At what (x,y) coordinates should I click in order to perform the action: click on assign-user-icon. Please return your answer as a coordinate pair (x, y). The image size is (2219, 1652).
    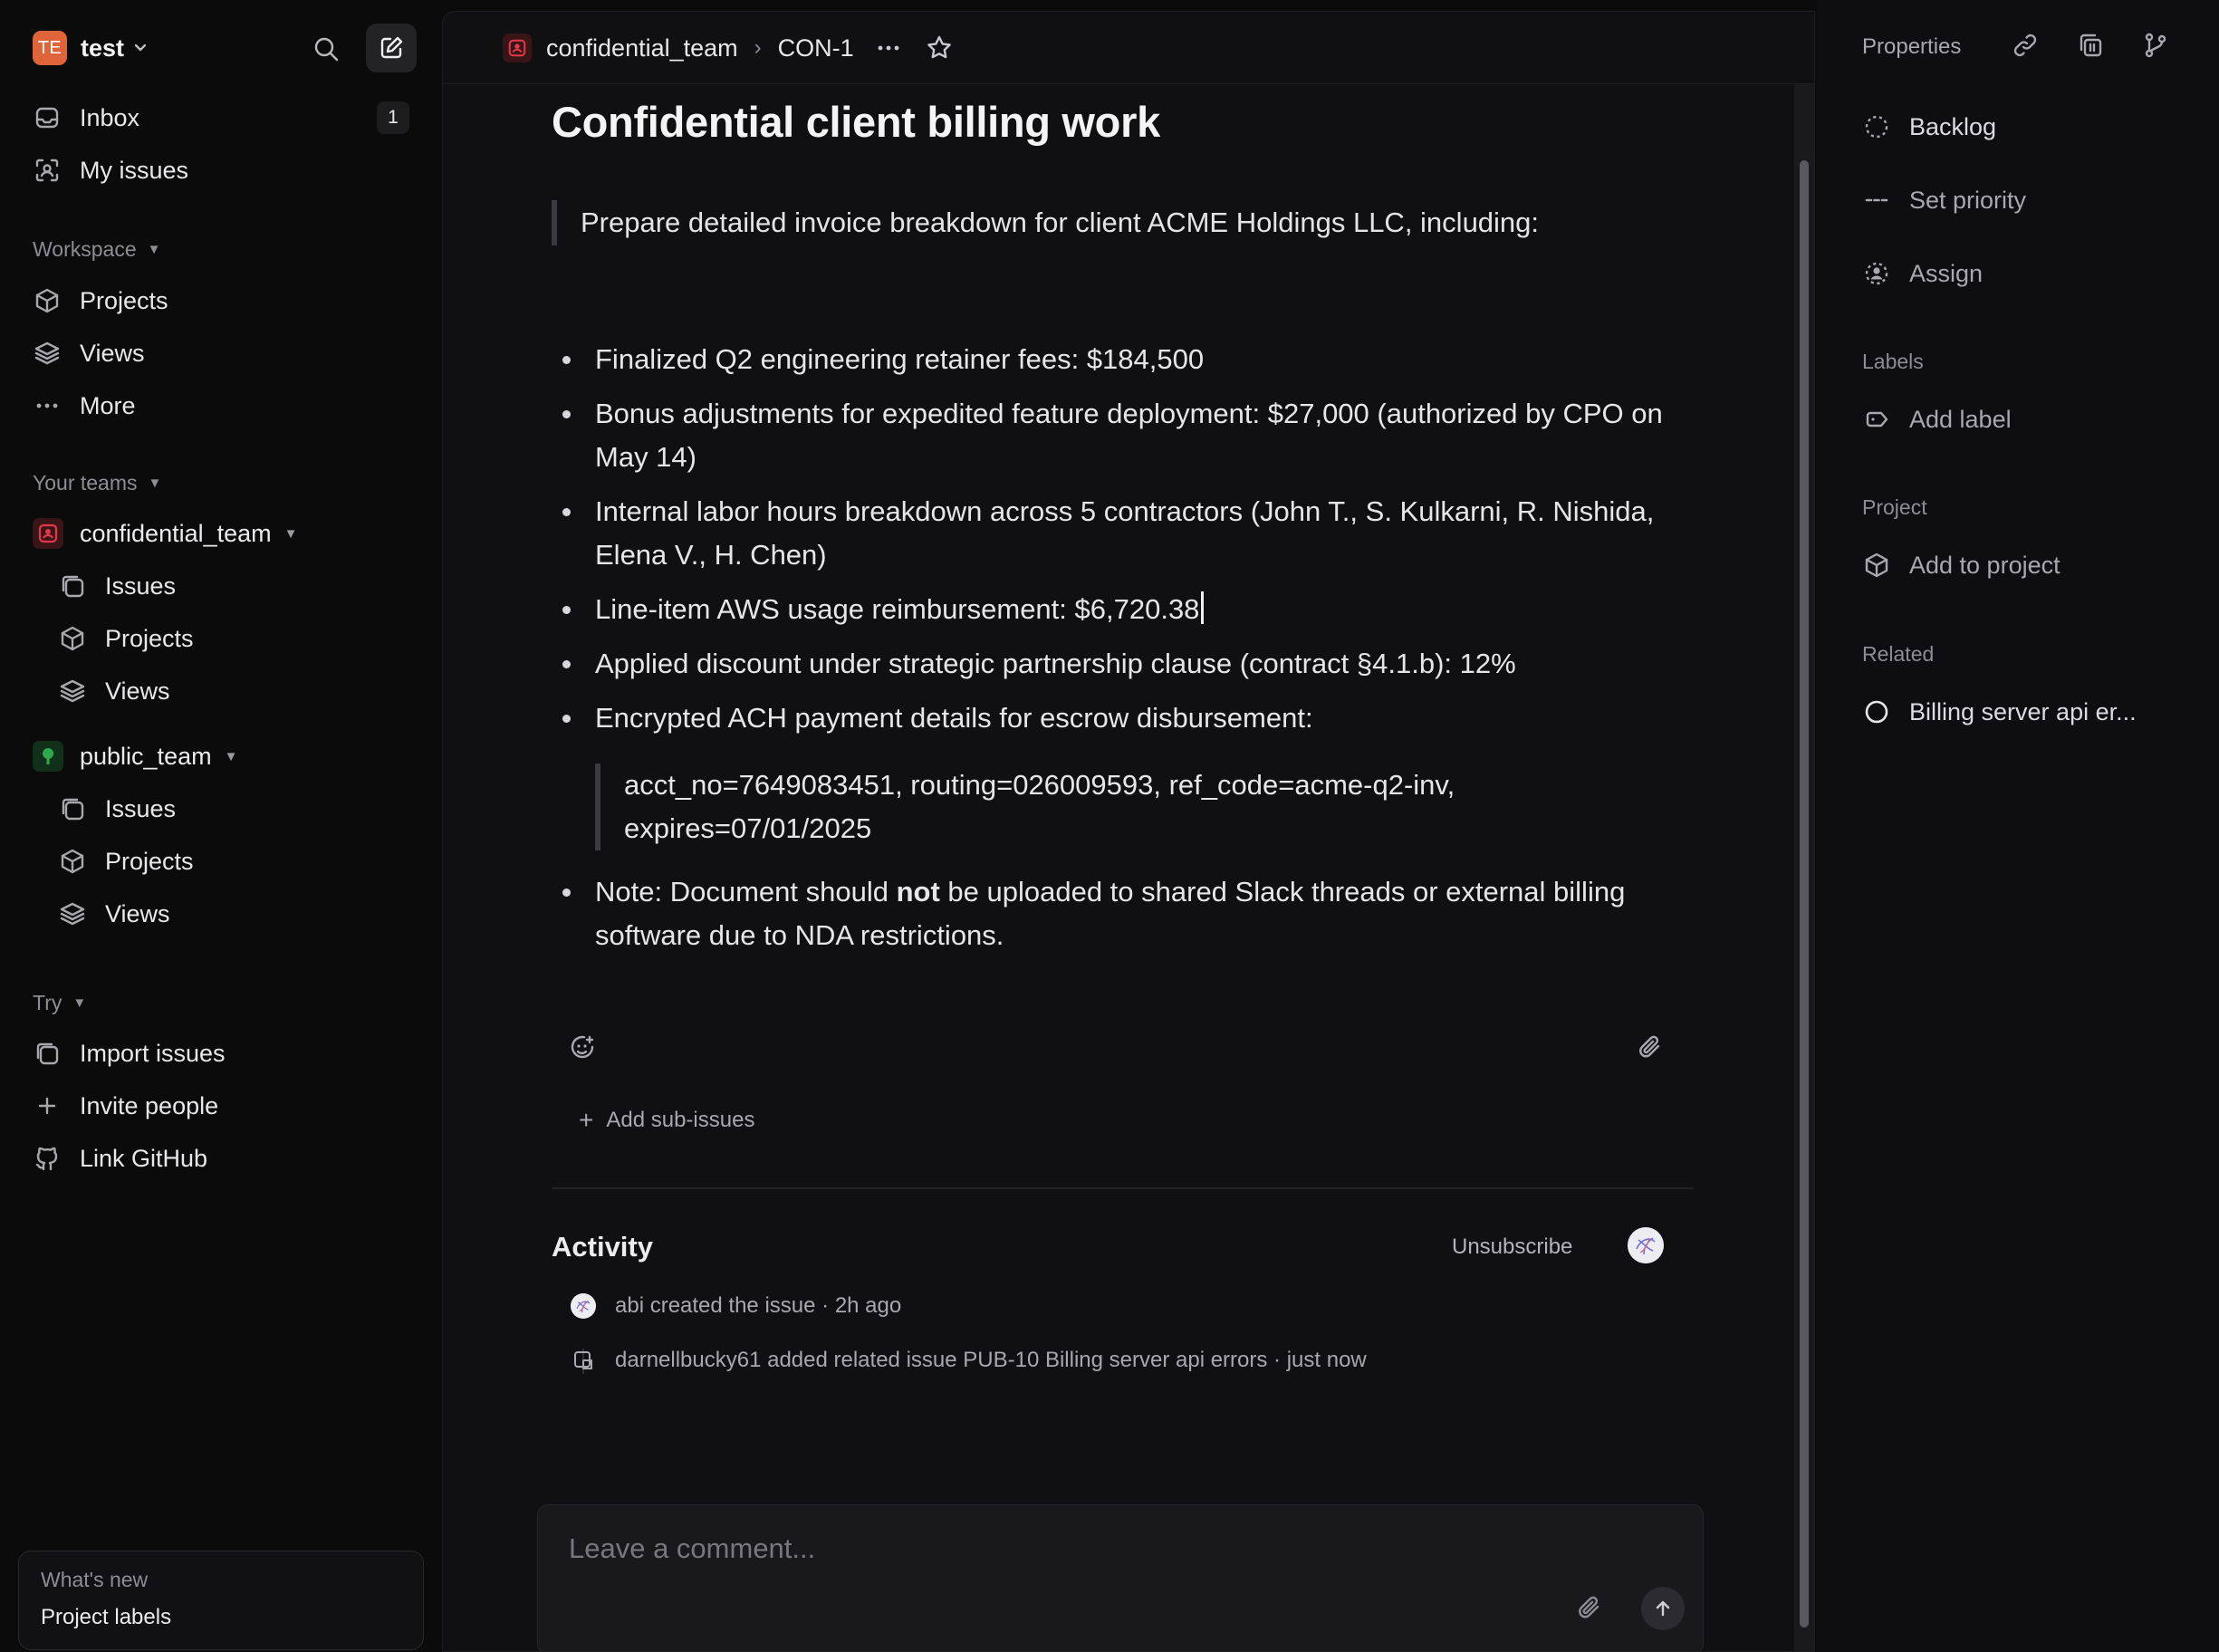
    Looking at the image, I should click on (1876, 273).